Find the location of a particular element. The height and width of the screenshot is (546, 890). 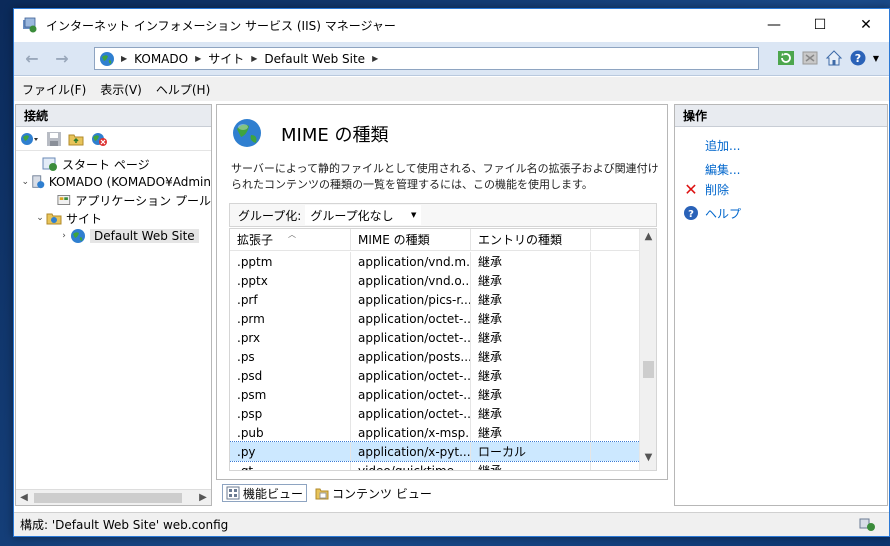

status-text: 構成: 'Default Web Site' web.config is located at coordinates (124, 525).